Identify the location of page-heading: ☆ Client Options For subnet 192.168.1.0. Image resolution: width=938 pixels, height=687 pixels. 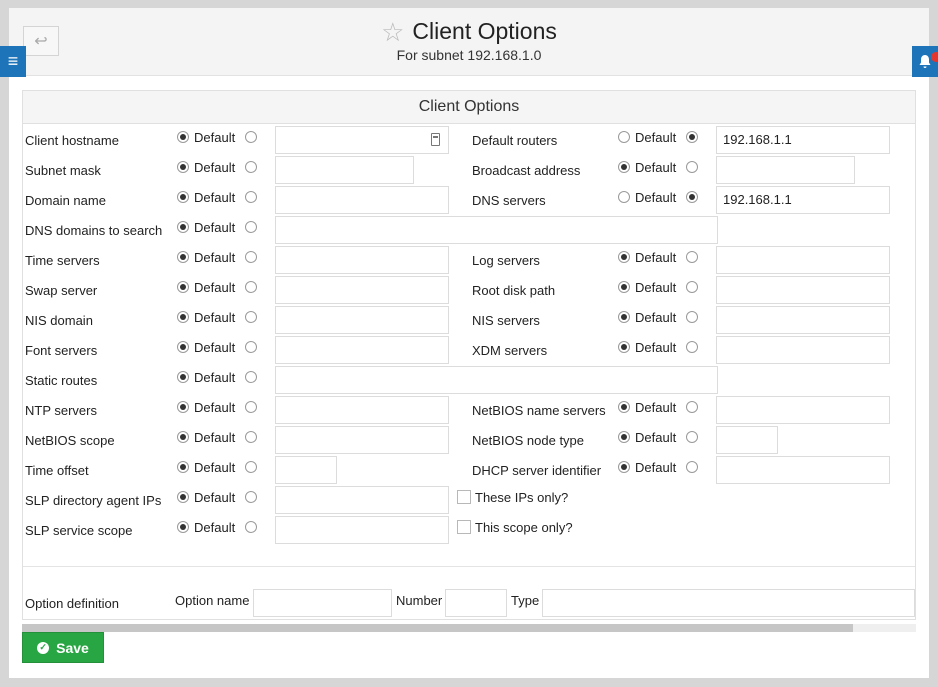
(469, 40).